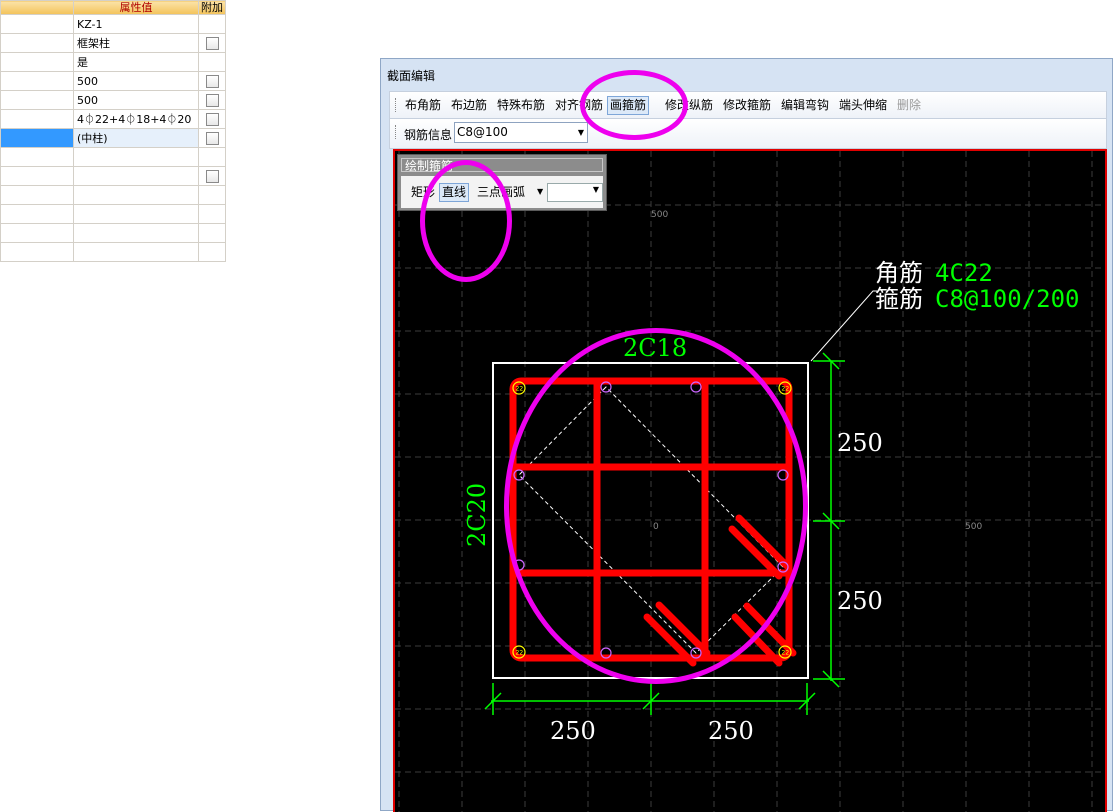  What do you see at coordinates (136, 24) in the screenshot?
I see `property-value-cell: KZ-1` at bounding box center [136, 24].